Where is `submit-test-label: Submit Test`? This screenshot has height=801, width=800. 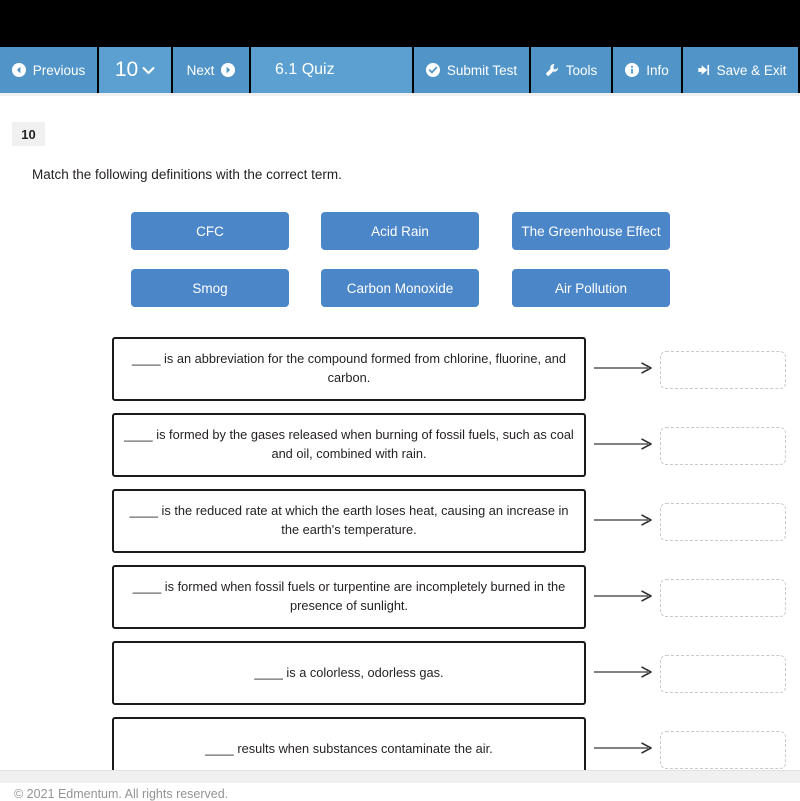 submit-test-label: Submit Test is located at coordinates (482, 70).